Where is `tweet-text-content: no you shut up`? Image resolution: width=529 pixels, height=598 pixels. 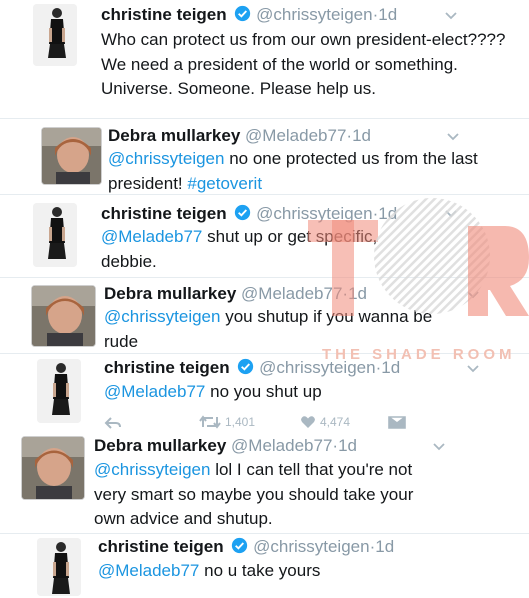 tweet-text-content: no you shut up is located at coordinates (263, 391).